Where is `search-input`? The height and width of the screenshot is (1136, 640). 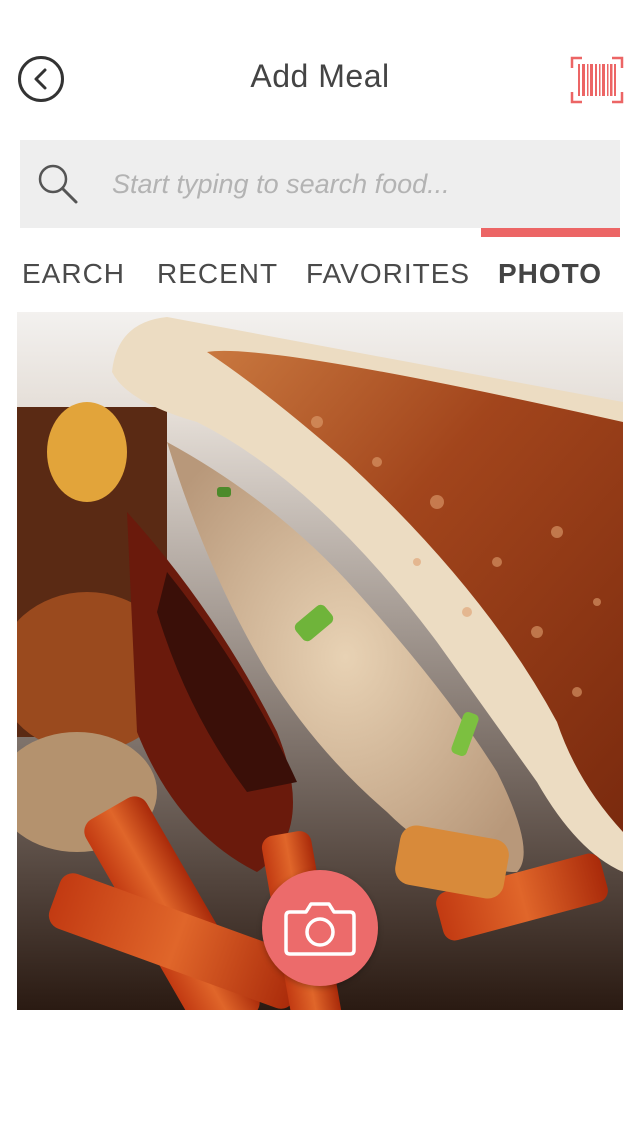
search-input is located at coordinates (362, 184).